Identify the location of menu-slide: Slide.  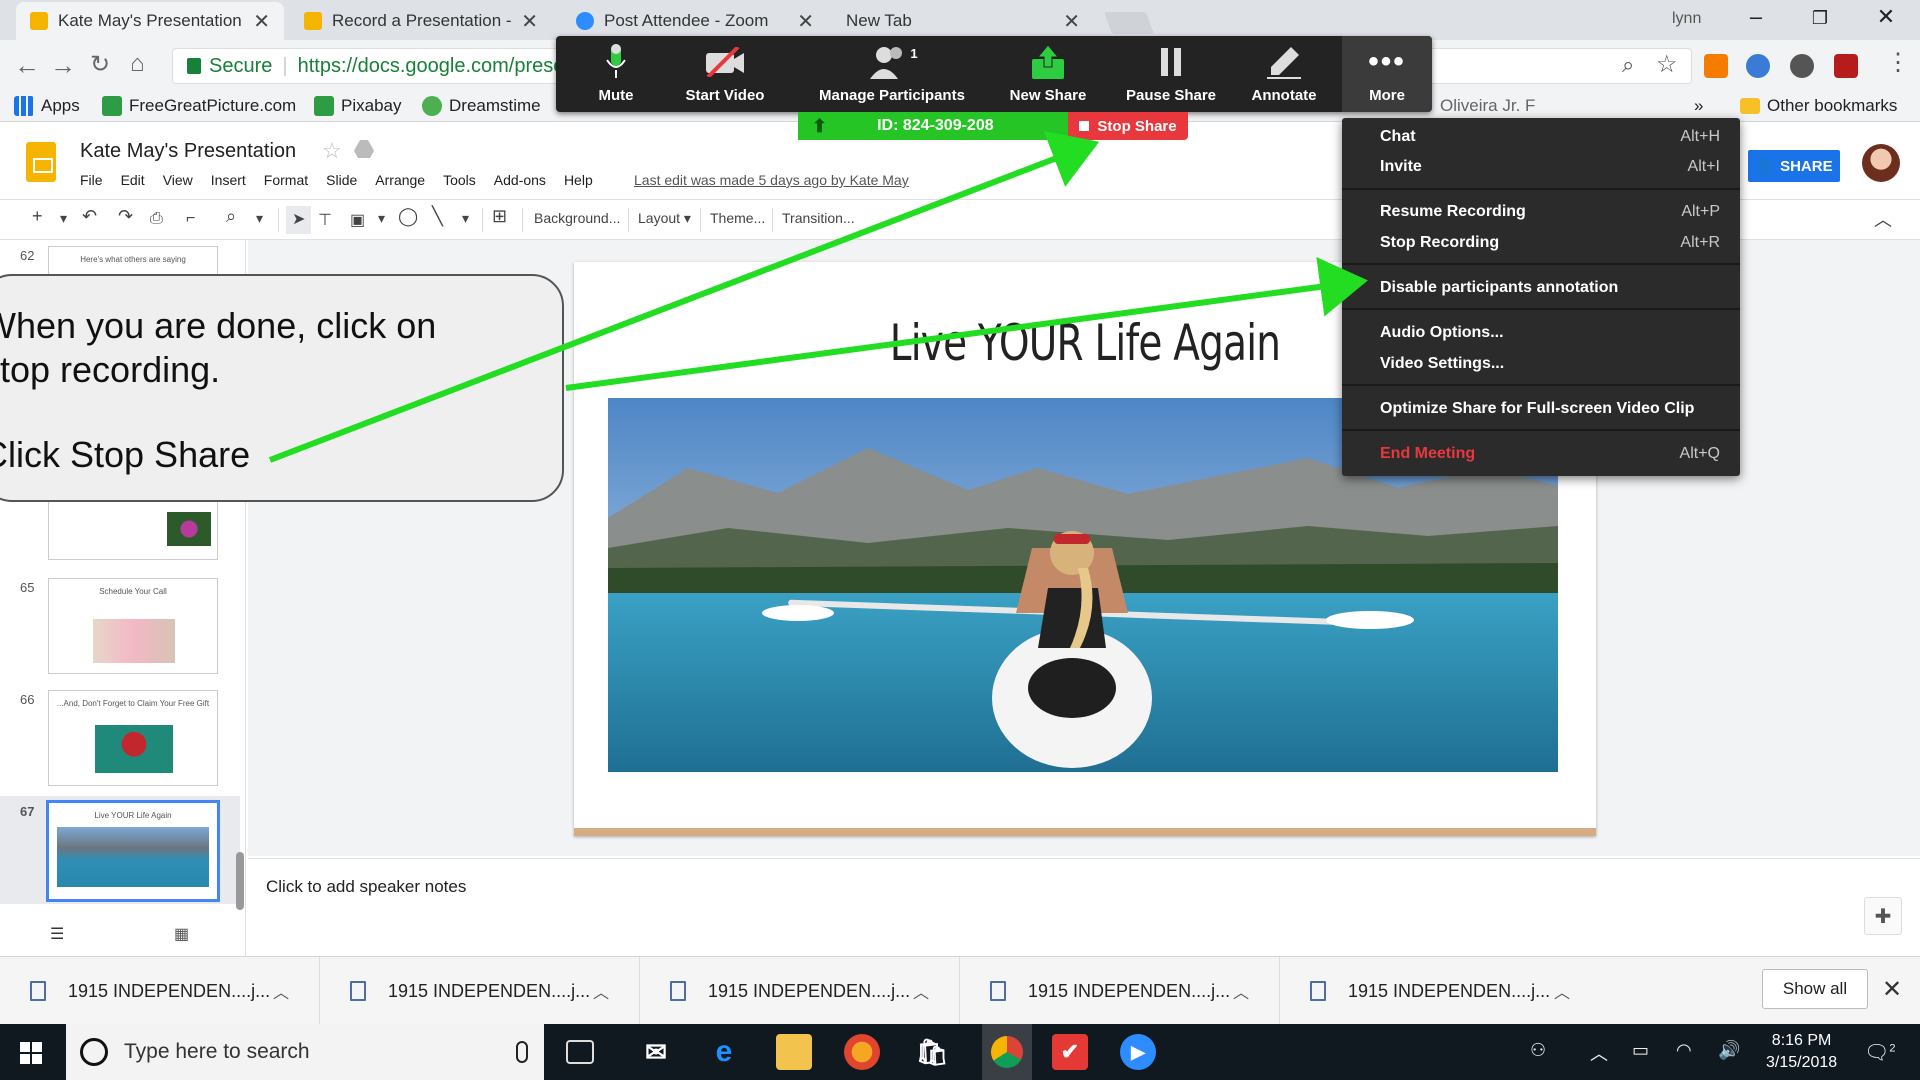
(341, 180).